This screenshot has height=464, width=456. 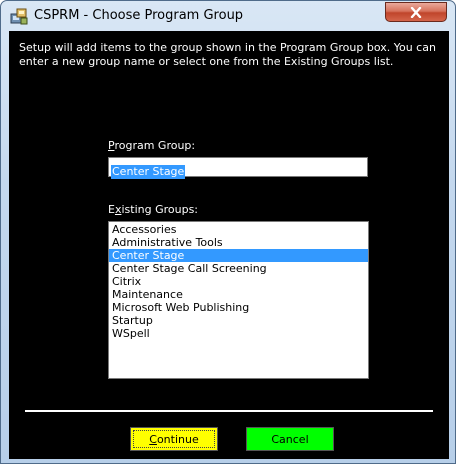 I want to click on list-item-selected: Center Stage, so click(x=238, y=255).